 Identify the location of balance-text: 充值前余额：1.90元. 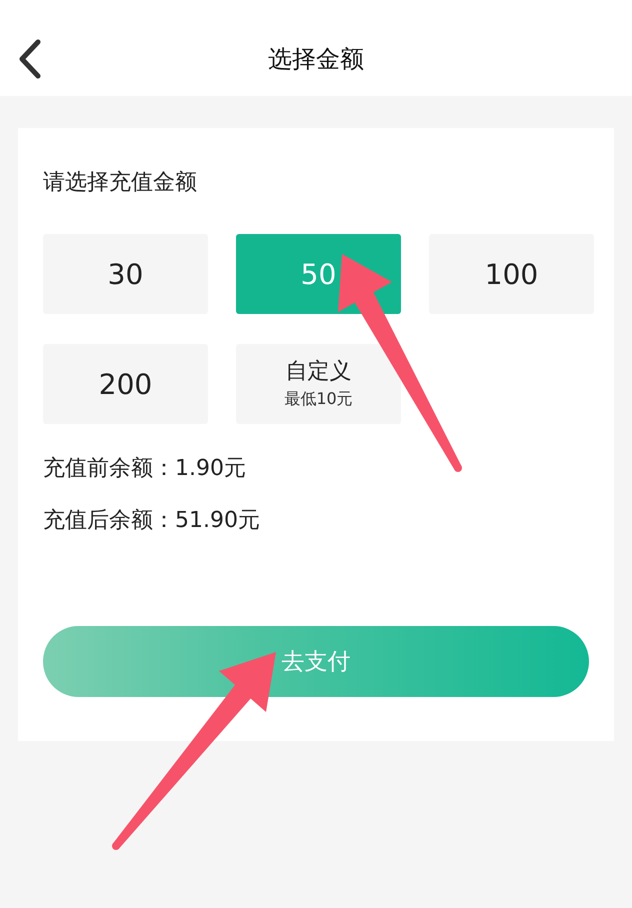
(145, 469).